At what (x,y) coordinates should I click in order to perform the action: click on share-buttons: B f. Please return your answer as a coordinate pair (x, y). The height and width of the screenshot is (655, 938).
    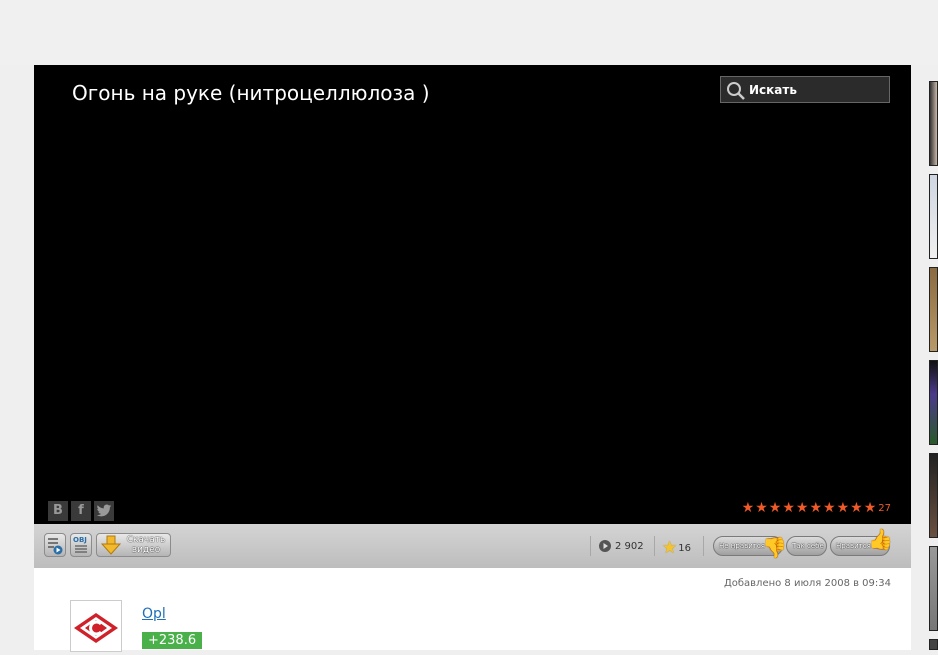
    Looking at the image, I should click on (81, 511).